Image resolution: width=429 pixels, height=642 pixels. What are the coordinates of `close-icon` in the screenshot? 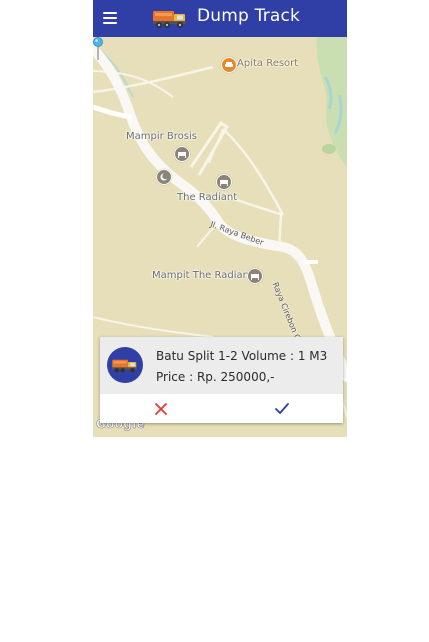 It's located at (161, 409).